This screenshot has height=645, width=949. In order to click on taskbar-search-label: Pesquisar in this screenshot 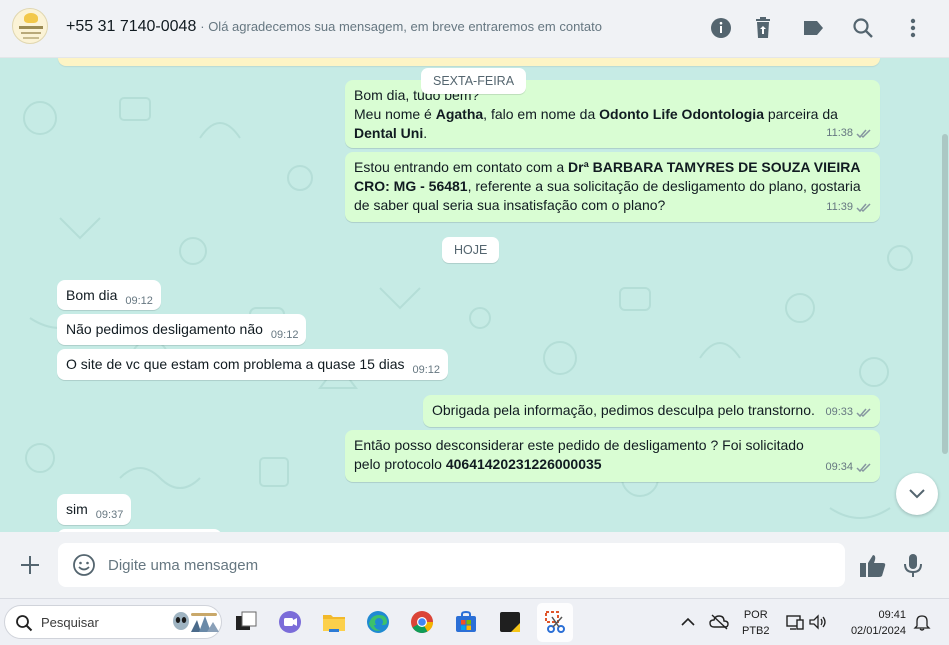, I will do `click(70, 622)`.